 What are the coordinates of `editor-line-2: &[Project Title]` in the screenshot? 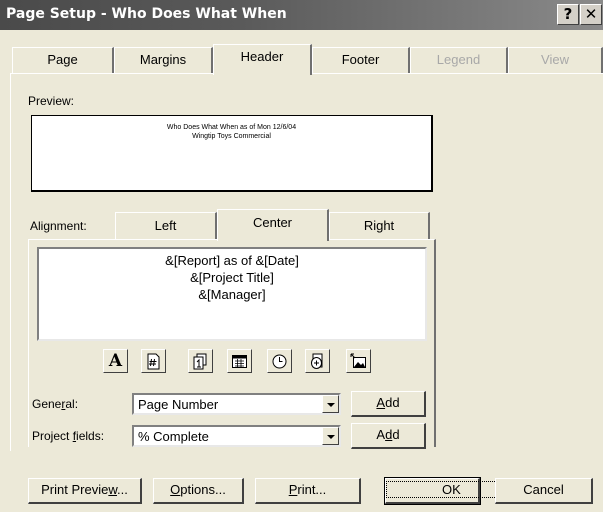 It's located at (232, 277).